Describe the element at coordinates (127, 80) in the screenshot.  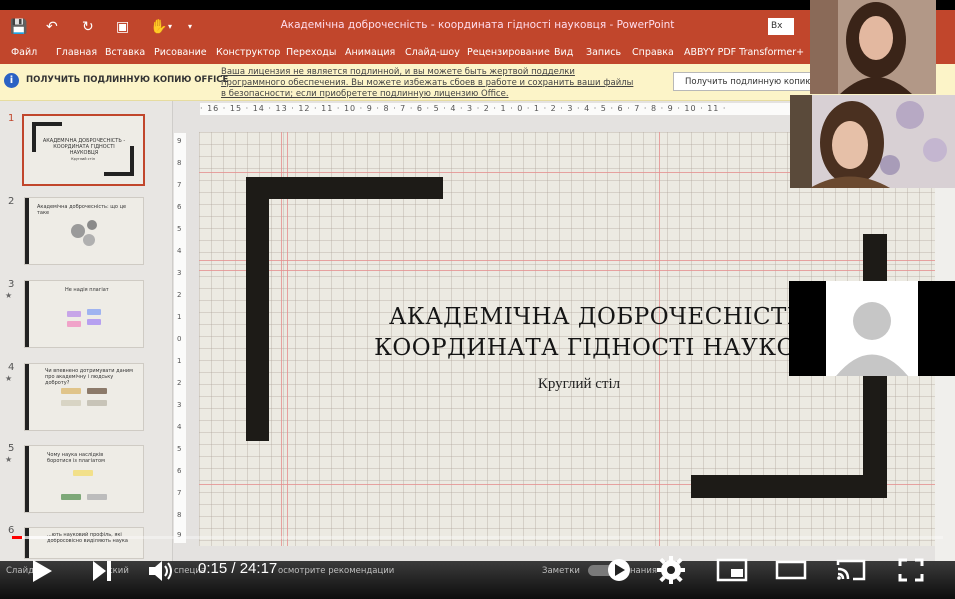
I see `warning-title: ПОЛУЧИТЬ ПОДЛИННУЮ КОПИЮ OFFICE` at that location.